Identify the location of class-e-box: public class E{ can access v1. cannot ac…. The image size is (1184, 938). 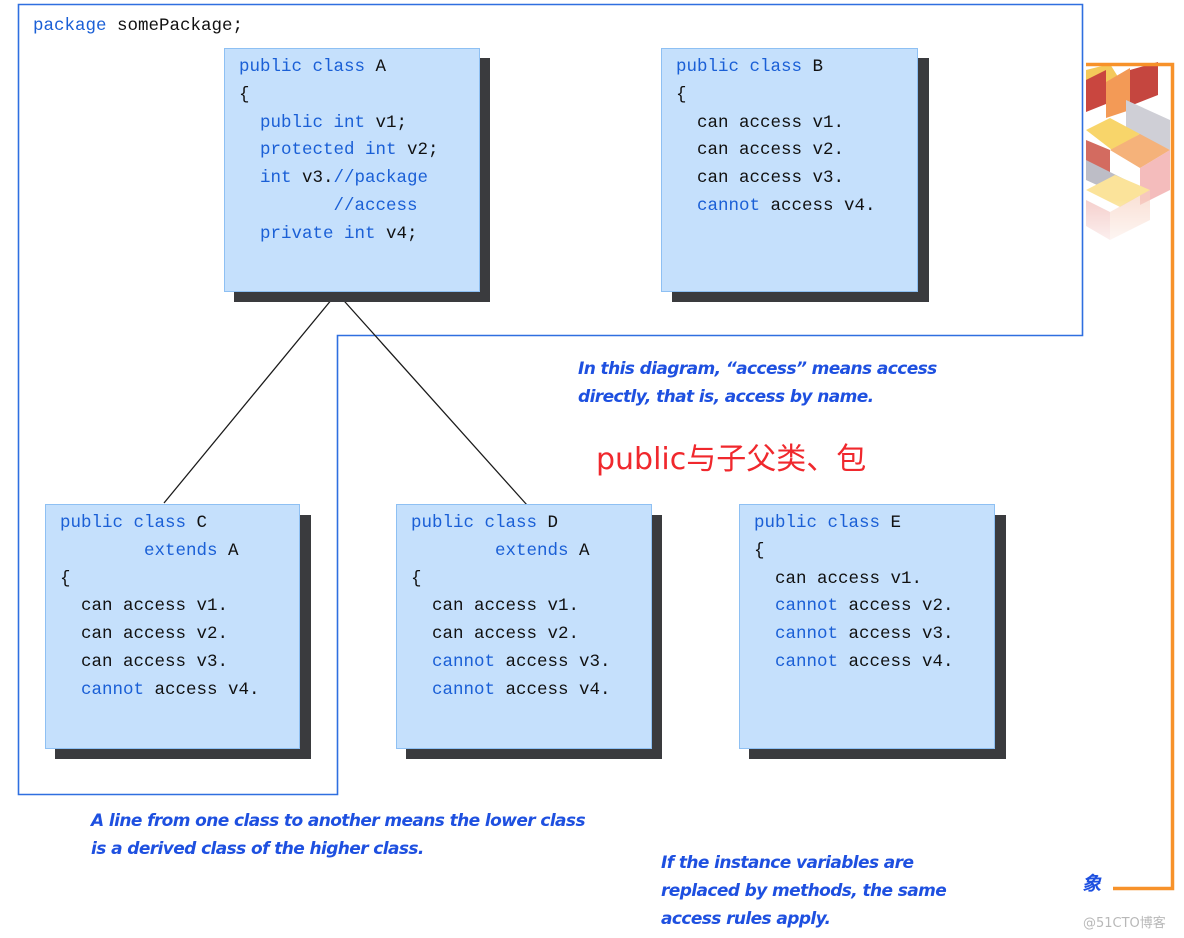
(873, 632).